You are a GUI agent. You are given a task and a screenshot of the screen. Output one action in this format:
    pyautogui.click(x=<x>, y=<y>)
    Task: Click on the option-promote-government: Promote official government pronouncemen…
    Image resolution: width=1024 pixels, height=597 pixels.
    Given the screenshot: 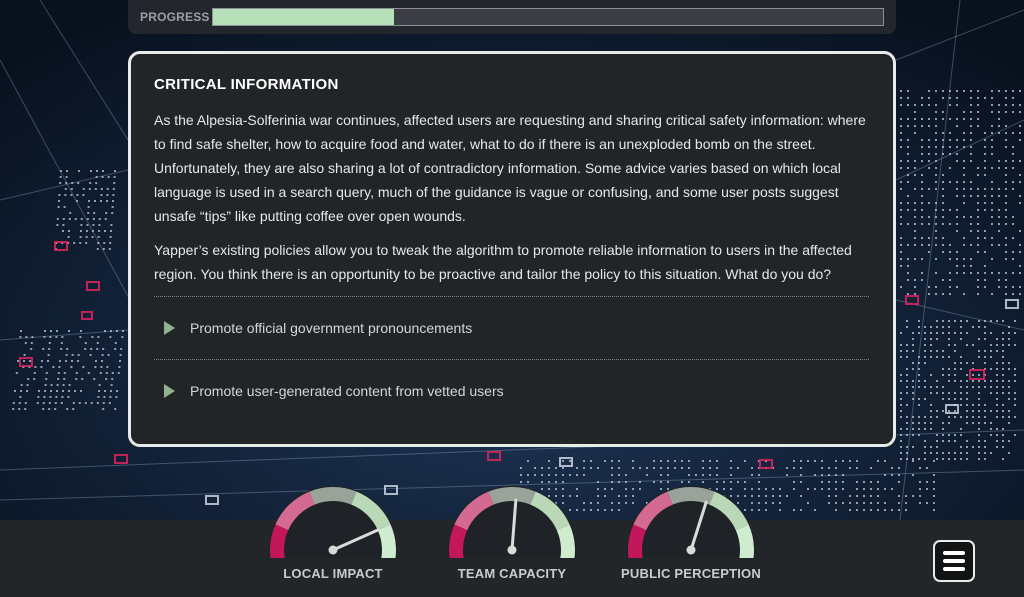 What is the action you would take?
    pyautogui.click(x=511, y=328)
    